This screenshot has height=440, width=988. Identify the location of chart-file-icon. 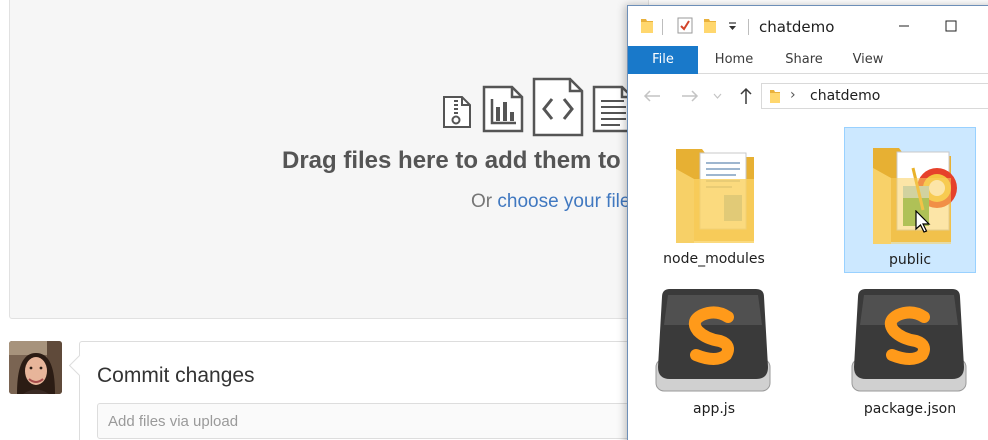
(503, 109).